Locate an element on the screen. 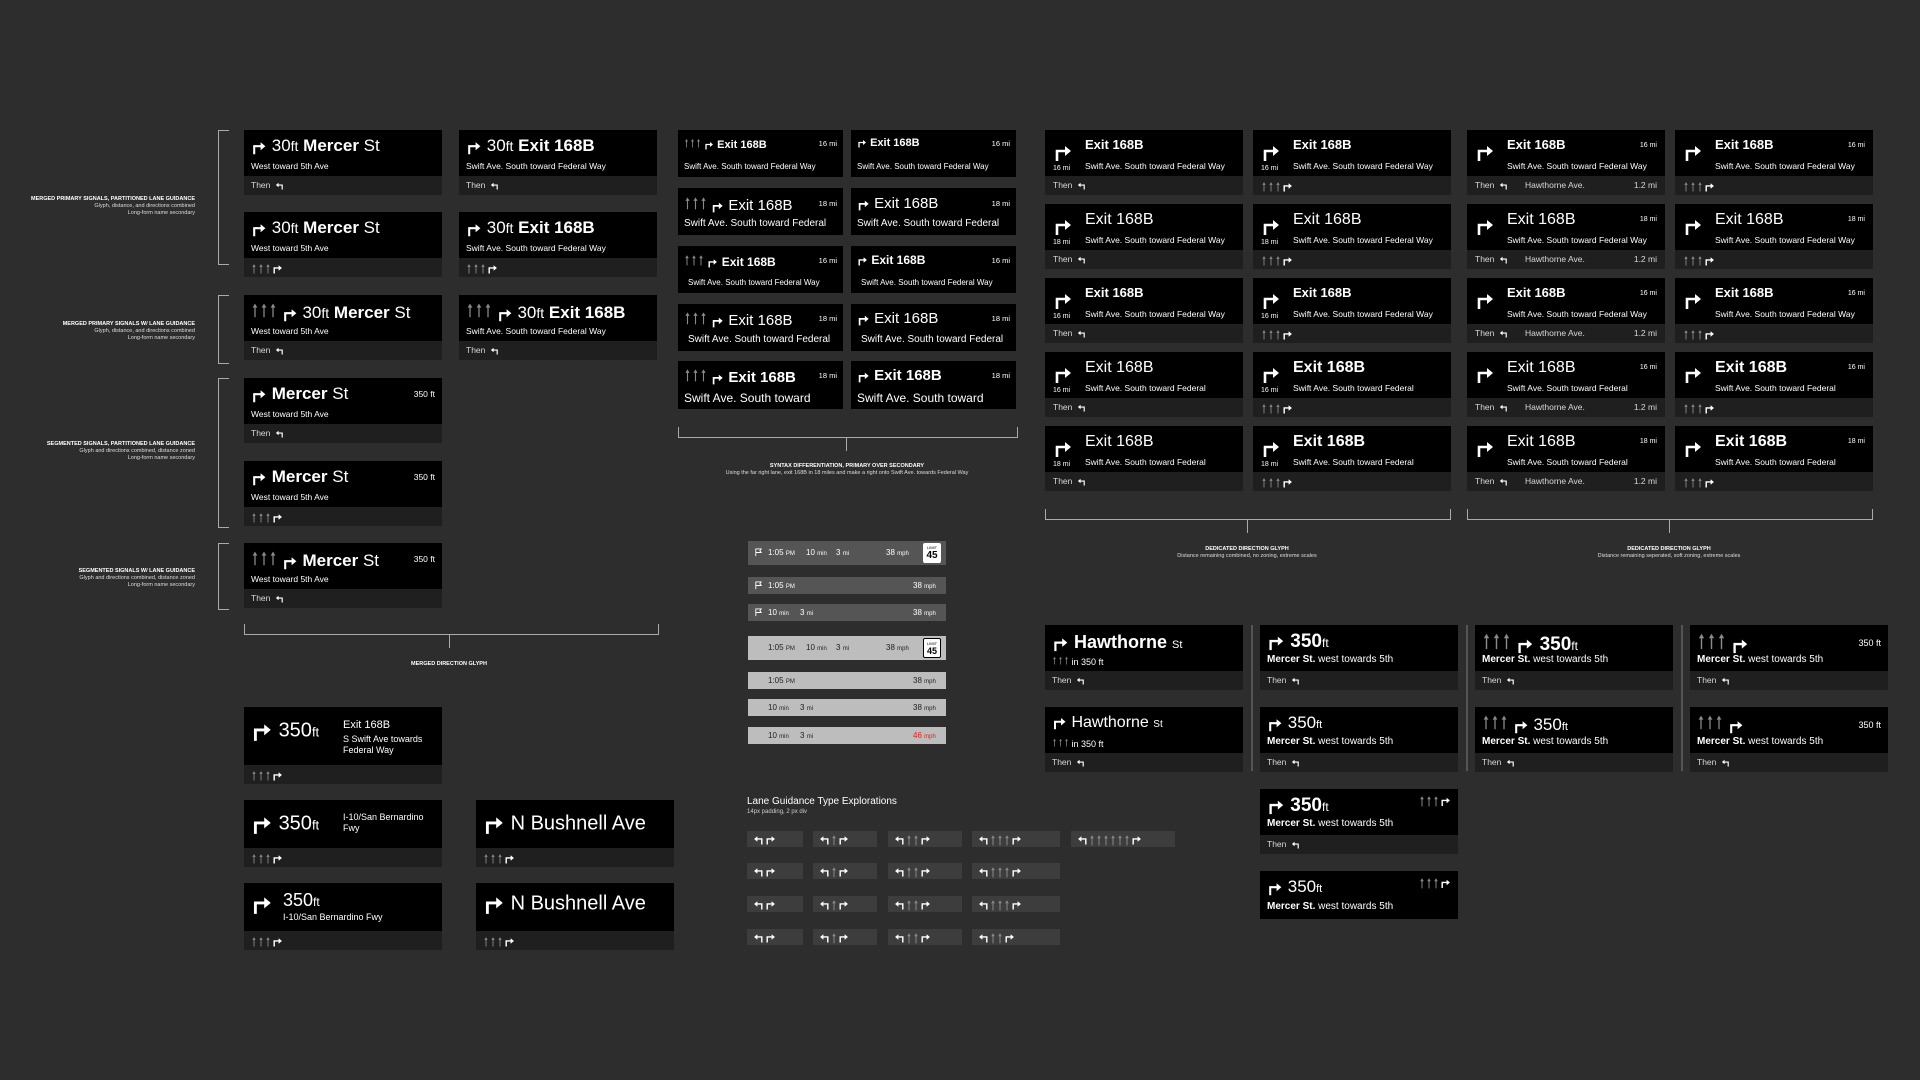 This screenshot has width=1920, height=1080. bracket-tick is located at coordinates (1669, 526).